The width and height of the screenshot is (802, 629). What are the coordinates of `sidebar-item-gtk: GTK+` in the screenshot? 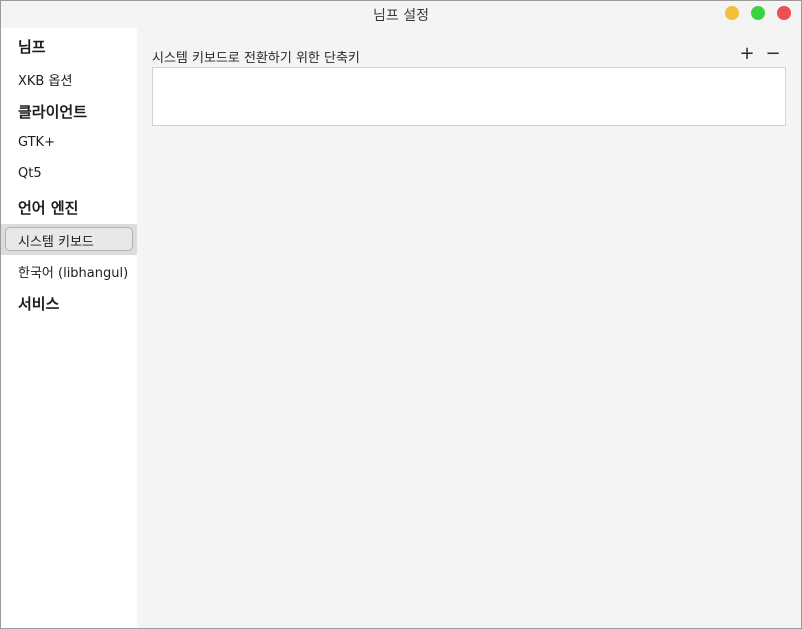 It's located at (36, 142).